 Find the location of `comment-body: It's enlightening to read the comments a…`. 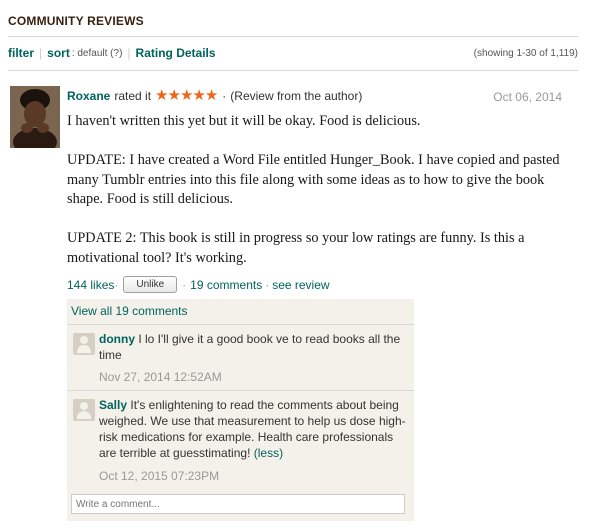

comment-body: It's enlightening to read the comments a… is located at coordinates (252, 429).